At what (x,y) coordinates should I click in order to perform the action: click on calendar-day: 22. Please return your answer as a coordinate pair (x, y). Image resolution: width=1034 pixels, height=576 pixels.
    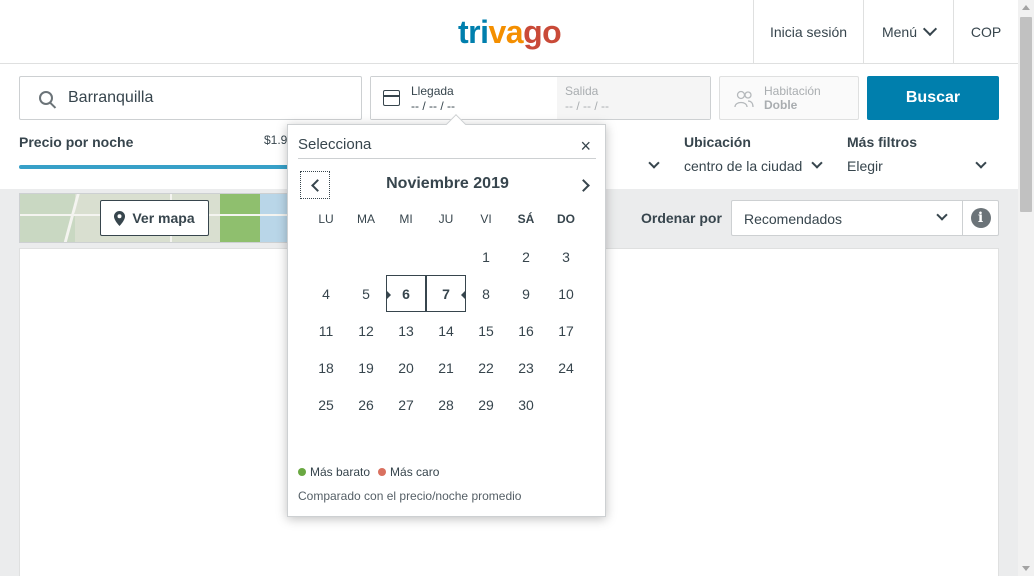
    Looking at the image, I should click on (486, 367).